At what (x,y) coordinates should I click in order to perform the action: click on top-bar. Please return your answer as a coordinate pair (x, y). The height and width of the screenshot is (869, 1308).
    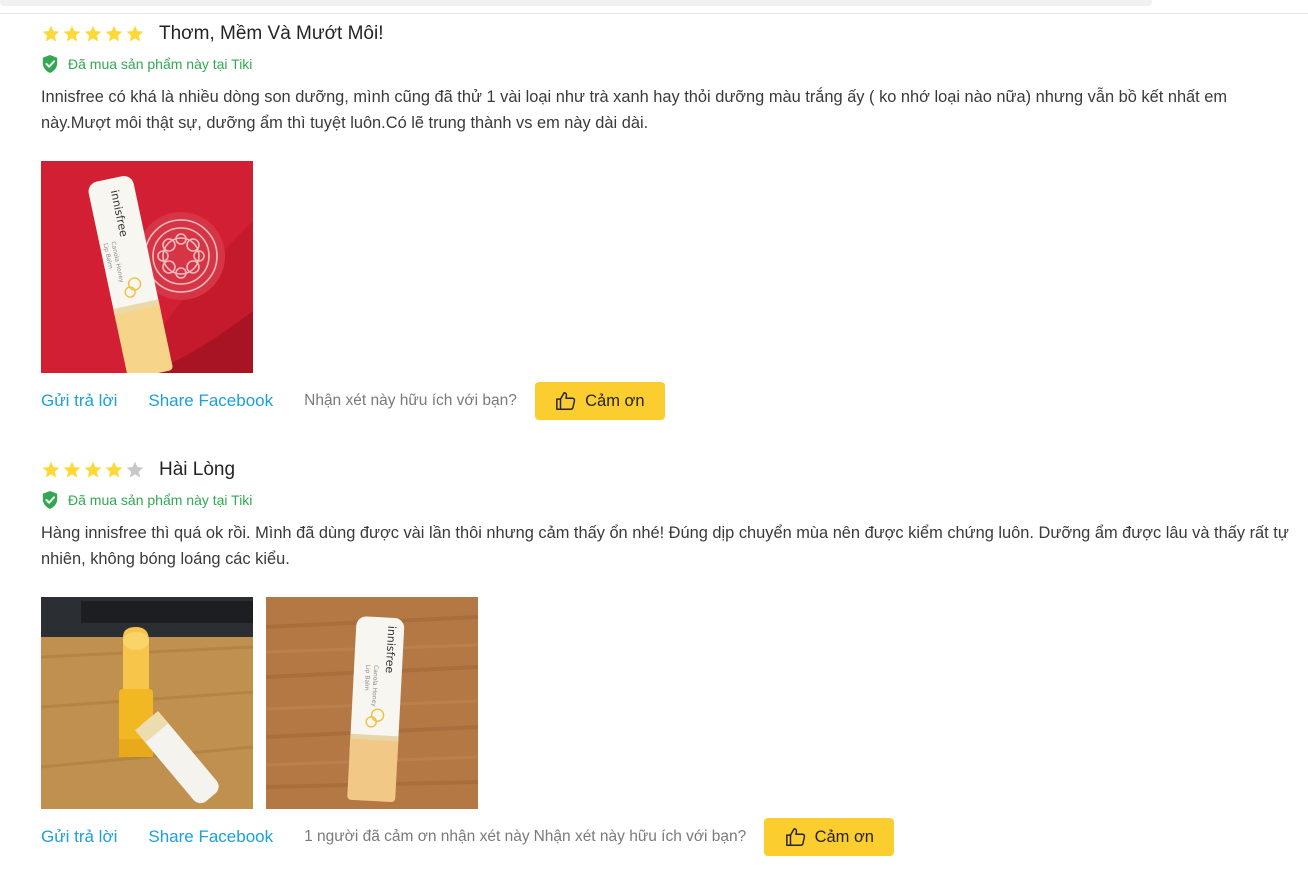
    Looking at the image, I should click on (654, 7).